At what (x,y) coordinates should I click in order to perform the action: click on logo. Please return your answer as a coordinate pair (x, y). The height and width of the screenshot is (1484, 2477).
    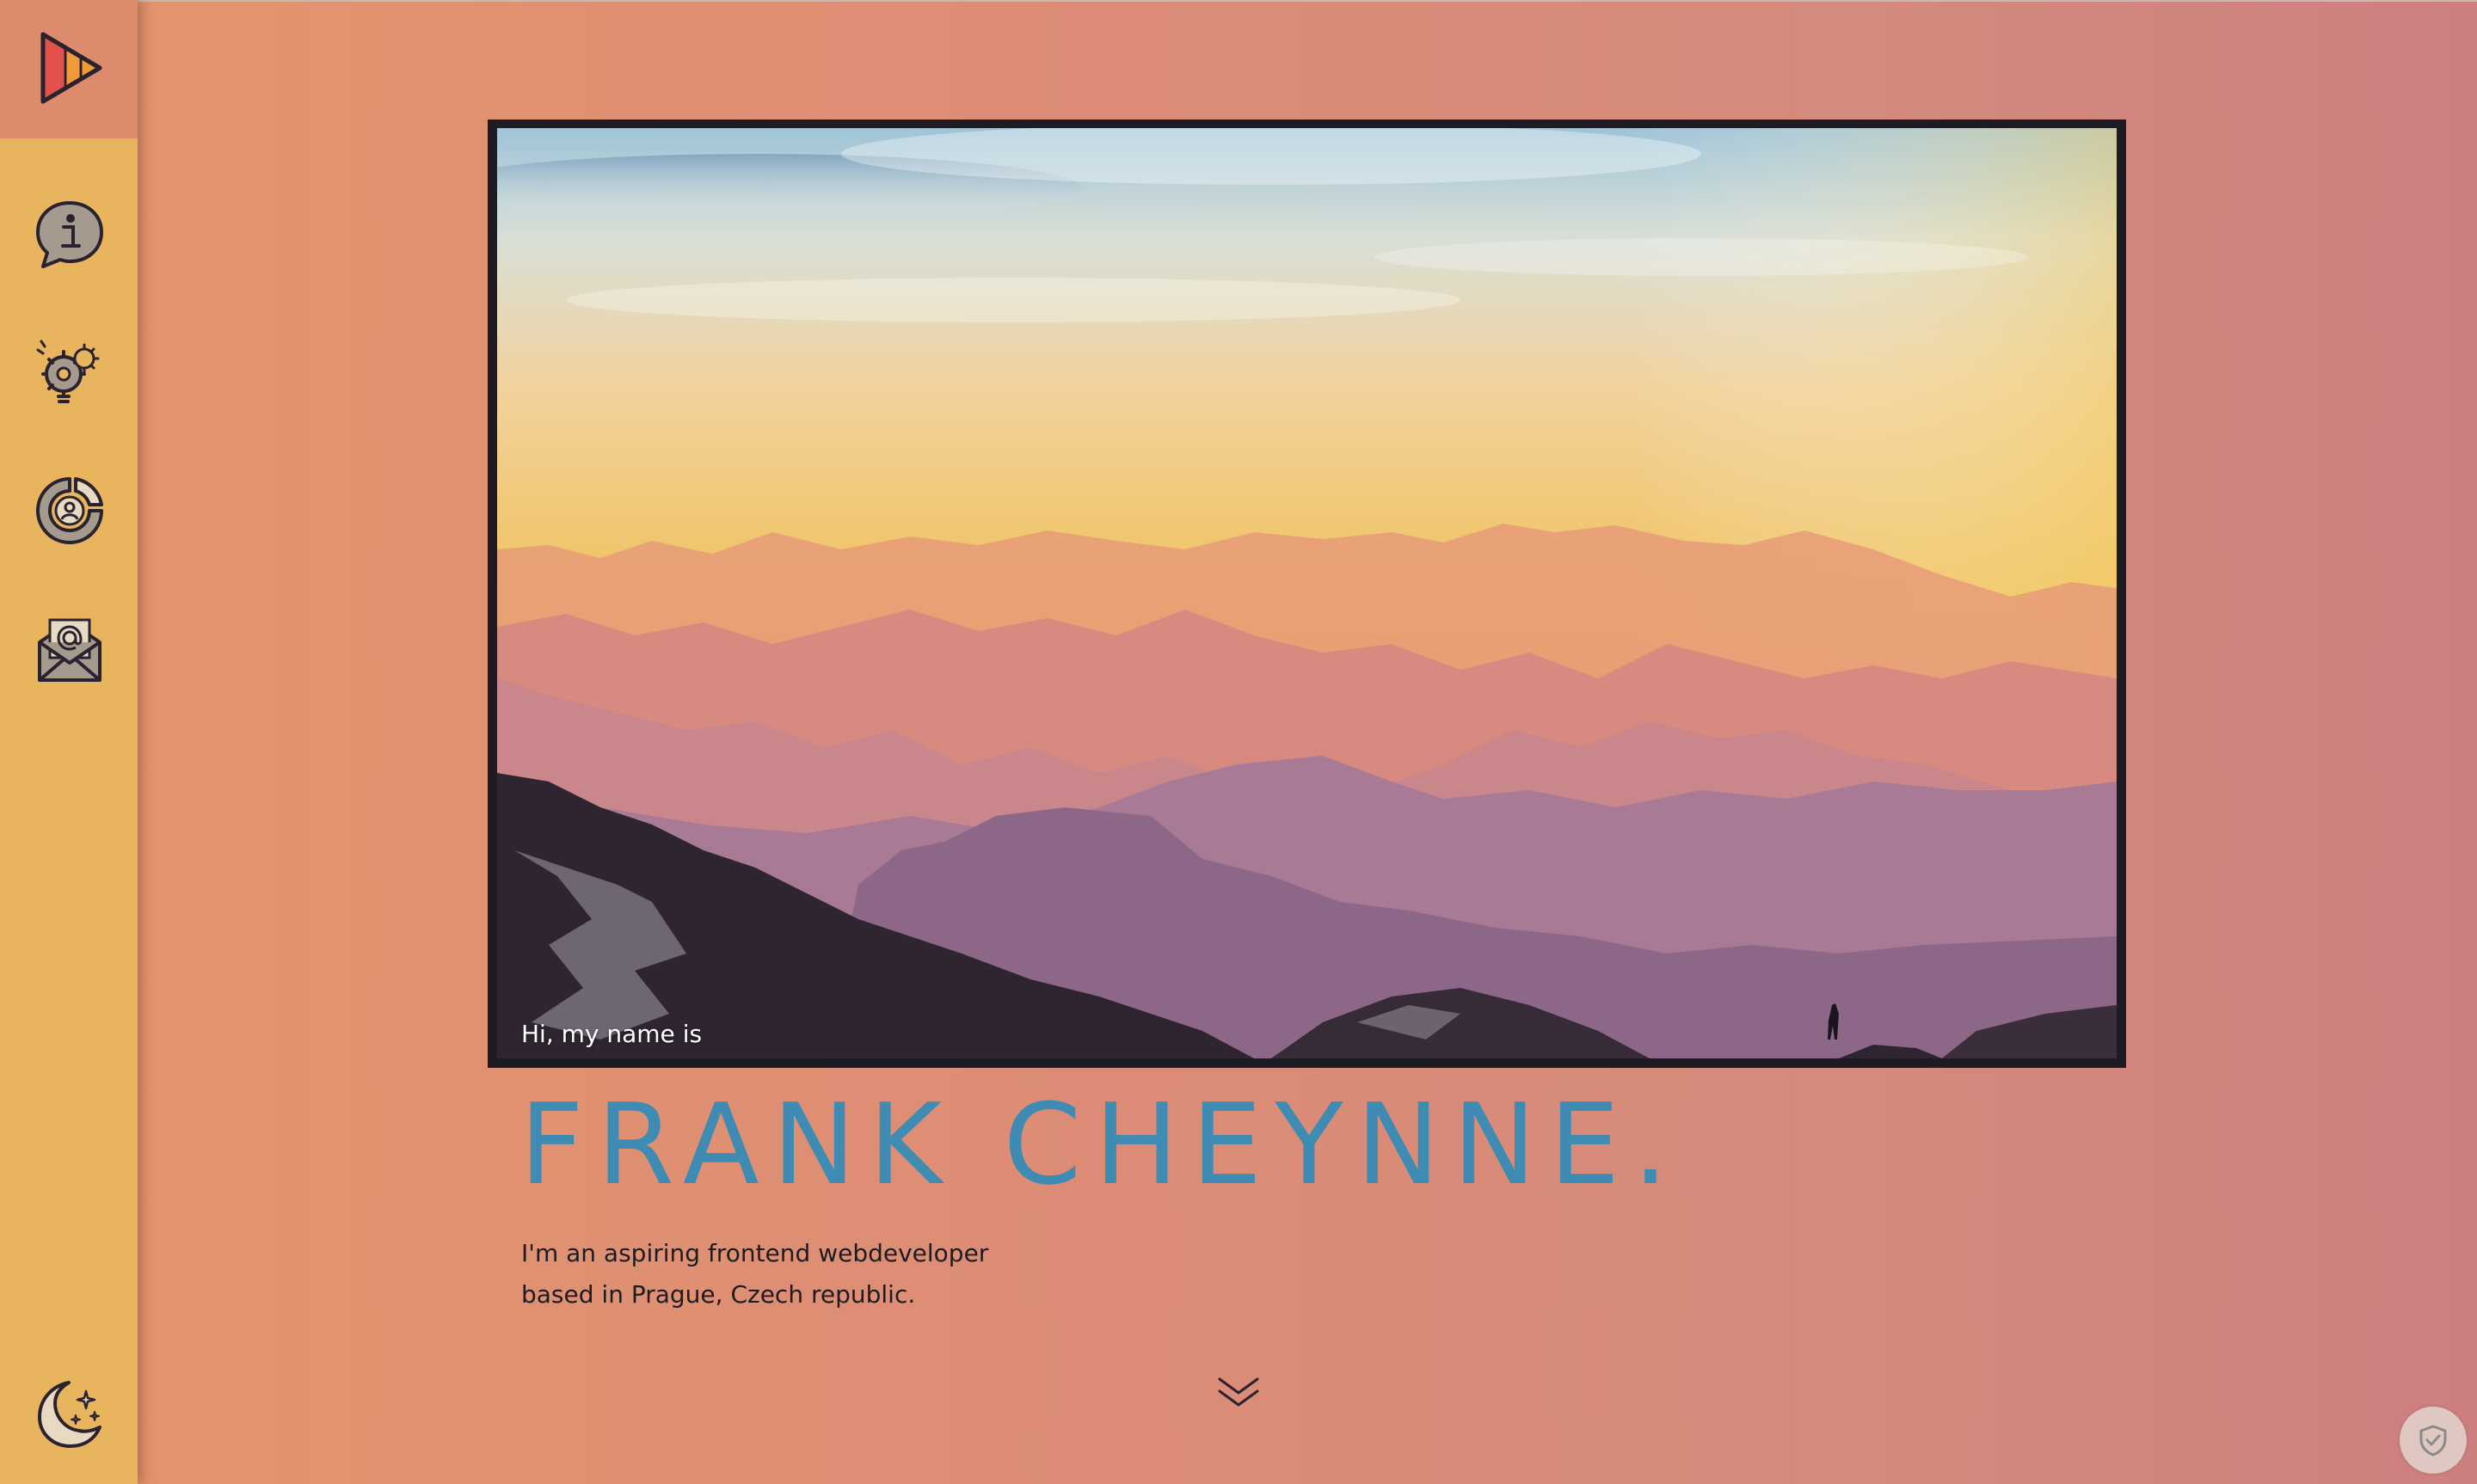
    Looking at the image, I should click on (69, 69).